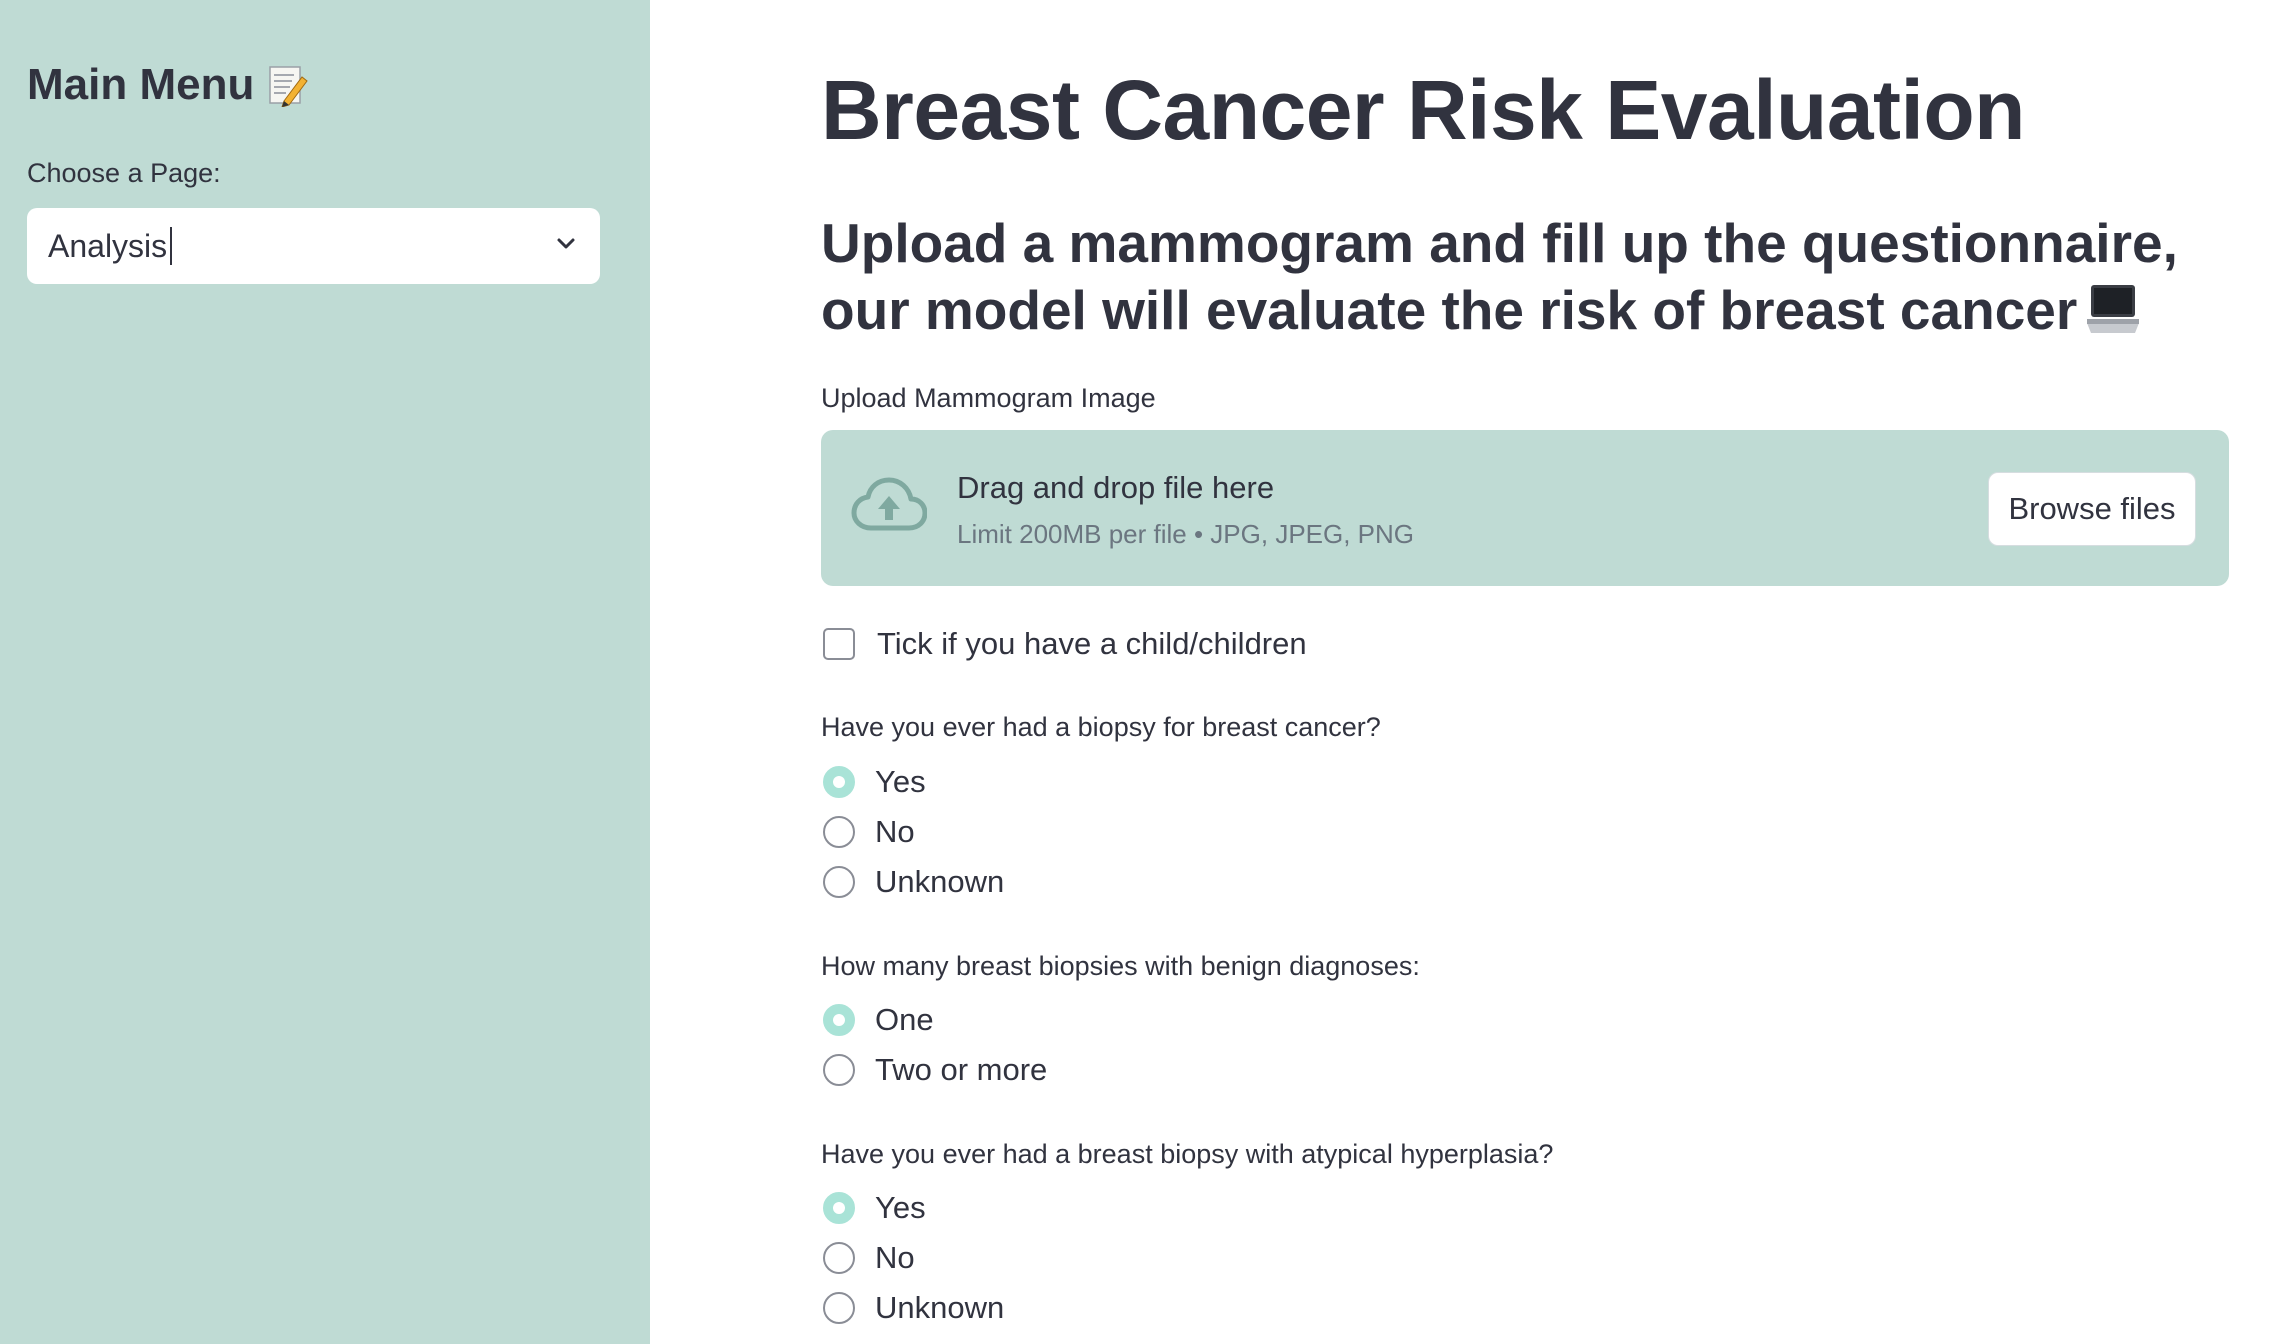 Image resolution: width=2280 pixels, height=1344 pixels. Describe the element at coordinates (988, 398) in the screenshot. I see `upload-label: Upload Mammogram Image` at that location.